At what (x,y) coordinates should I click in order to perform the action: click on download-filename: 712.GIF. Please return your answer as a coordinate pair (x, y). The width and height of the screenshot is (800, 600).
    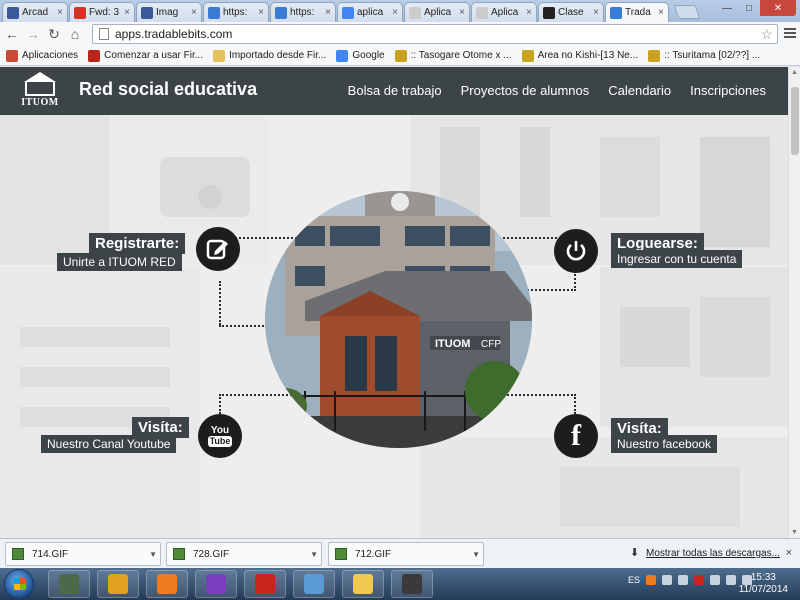
    Looking at the image, I should click on (373, 554).